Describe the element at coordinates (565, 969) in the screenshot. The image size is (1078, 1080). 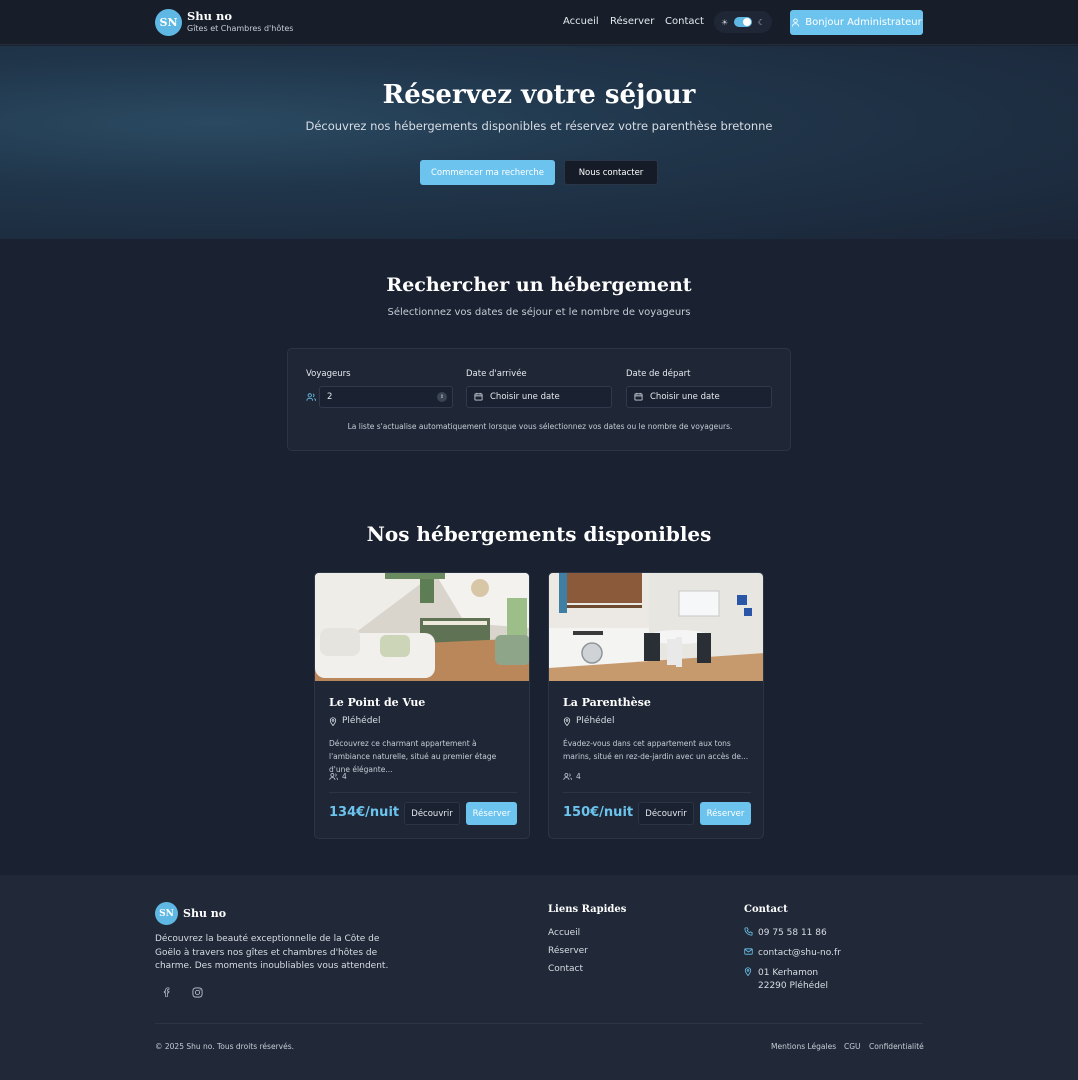
I see `footer-link-contact: Contact` at that location.